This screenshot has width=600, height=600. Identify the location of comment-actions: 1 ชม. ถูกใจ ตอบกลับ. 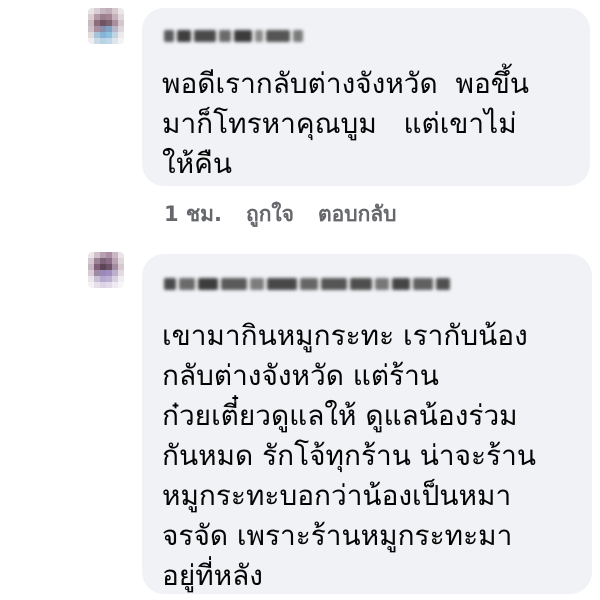
(280, 214).